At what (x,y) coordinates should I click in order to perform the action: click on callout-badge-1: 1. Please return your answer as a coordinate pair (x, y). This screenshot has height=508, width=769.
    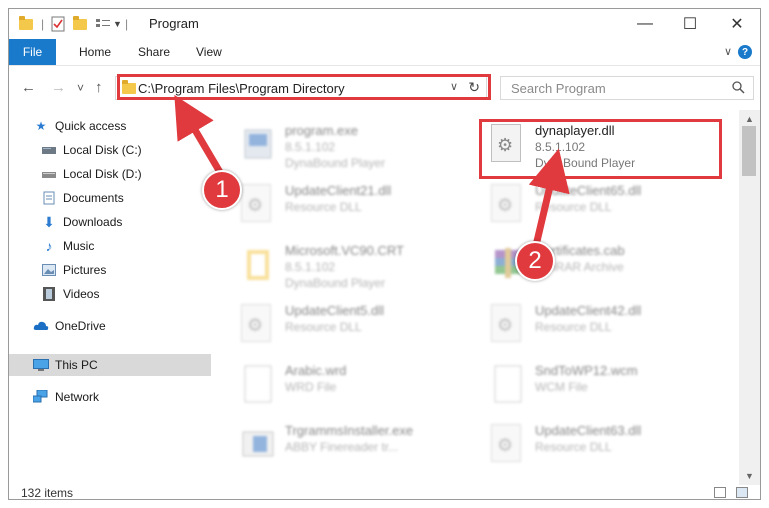
    Looking at the image, I should click on (222, 190).